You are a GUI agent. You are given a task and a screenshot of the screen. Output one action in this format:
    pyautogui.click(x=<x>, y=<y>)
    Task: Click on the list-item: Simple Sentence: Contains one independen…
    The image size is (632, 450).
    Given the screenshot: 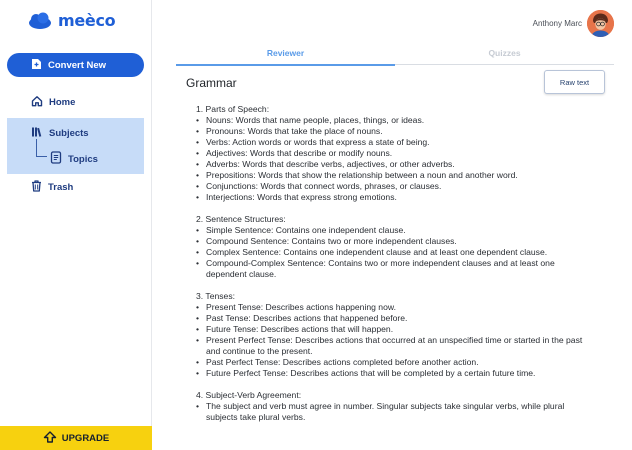 What is the action you would take?
    pyautogui.click(x=395, y=230)
    